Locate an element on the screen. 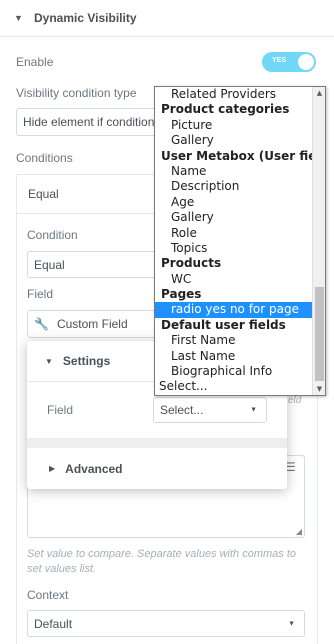 The height and width of the screenshot is (644, 334). listbox-group-header: Product categories is located at coordinates (225, 109).